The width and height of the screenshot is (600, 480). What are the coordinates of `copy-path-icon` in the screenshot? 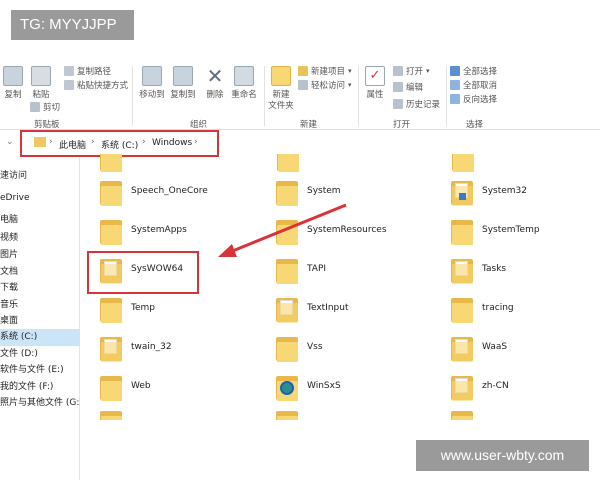 It's located at (69, 71).